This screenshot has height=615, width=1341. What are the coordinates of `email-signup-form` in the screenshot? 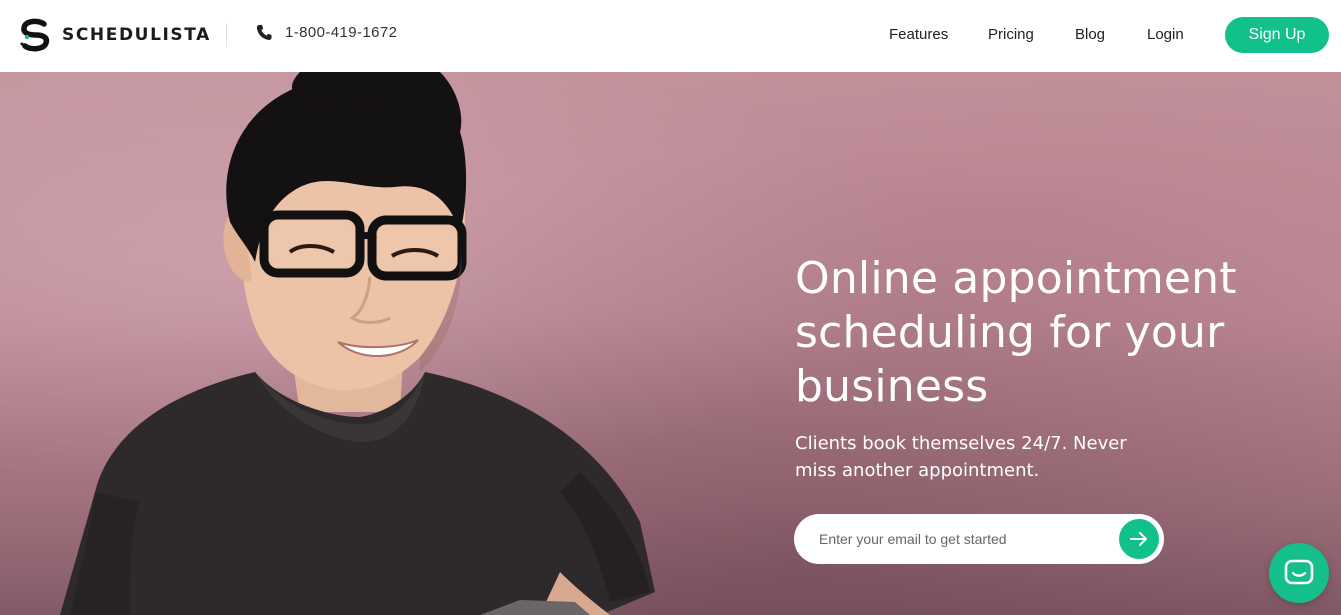 It's located at (979, 539).